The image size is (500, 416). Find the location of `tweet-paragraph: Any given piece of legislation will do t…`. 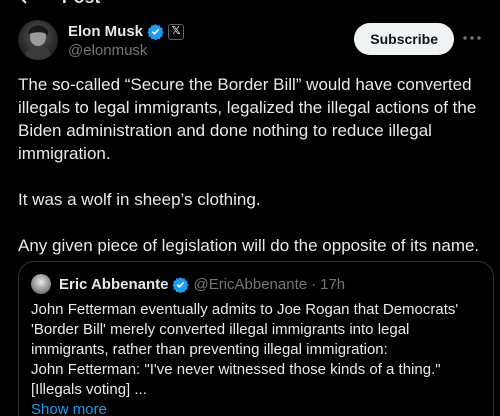

tweet-paragraph: Any given piece of legislation will do t… is located at coordinates (249, 245).